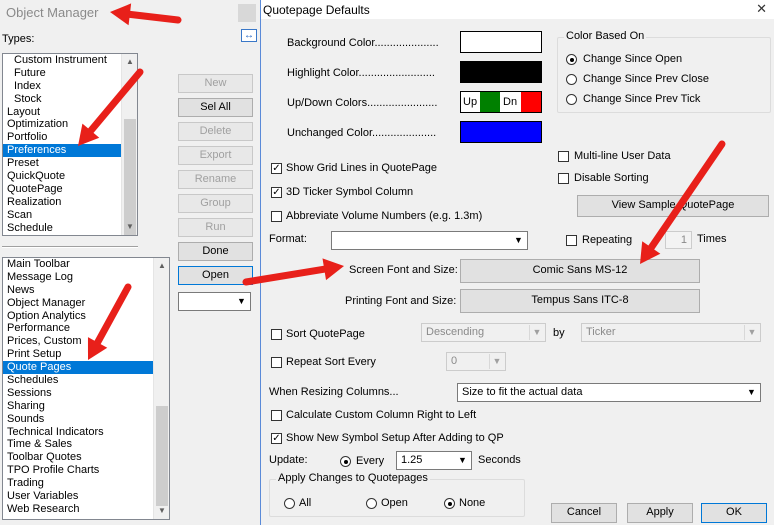  What do you see at coordinates (490, 102) in the screenshot?
I see `up-color-swatch` at bounding box center [490, 102].